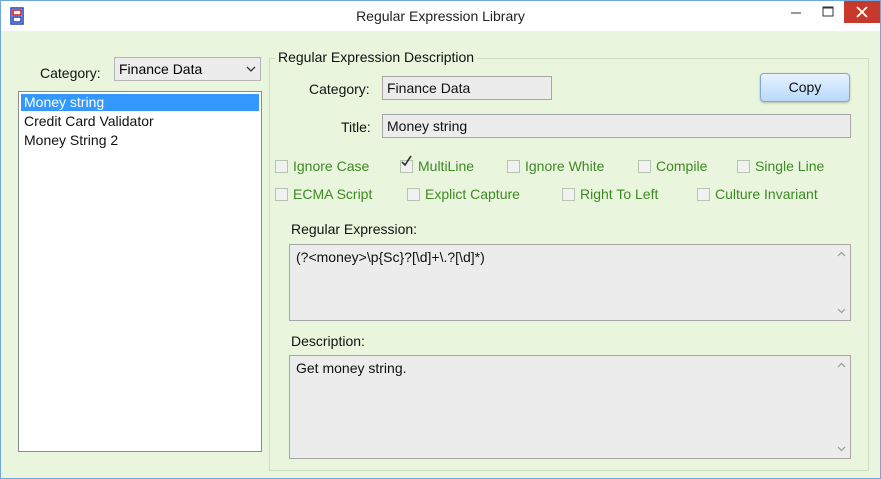 The height and width of the screenshot is (479, 881). Describe the element at coordinates (616, 126) in the screenshot. I see `title-field: Money string` at that location.